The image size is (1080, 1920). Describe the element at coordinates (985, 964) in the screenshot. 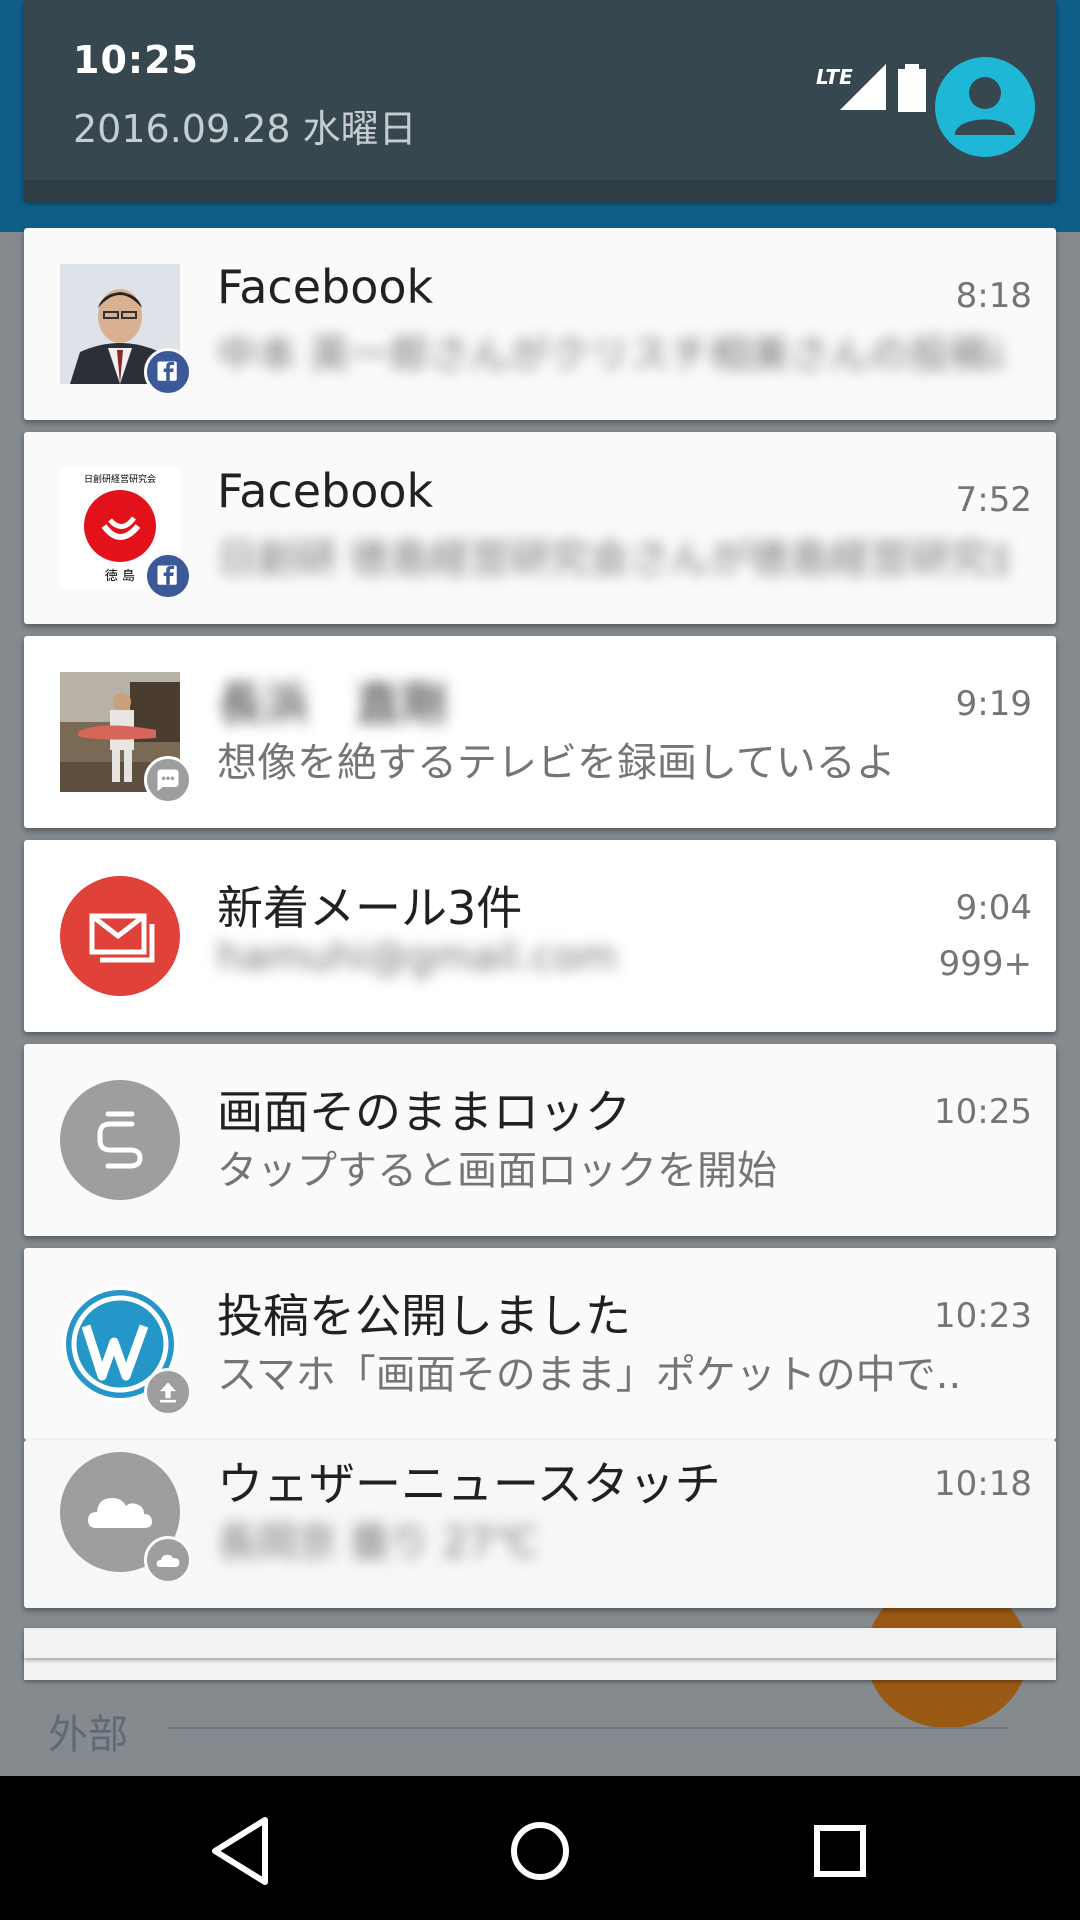

I see `unread-count: 999+` at that location.